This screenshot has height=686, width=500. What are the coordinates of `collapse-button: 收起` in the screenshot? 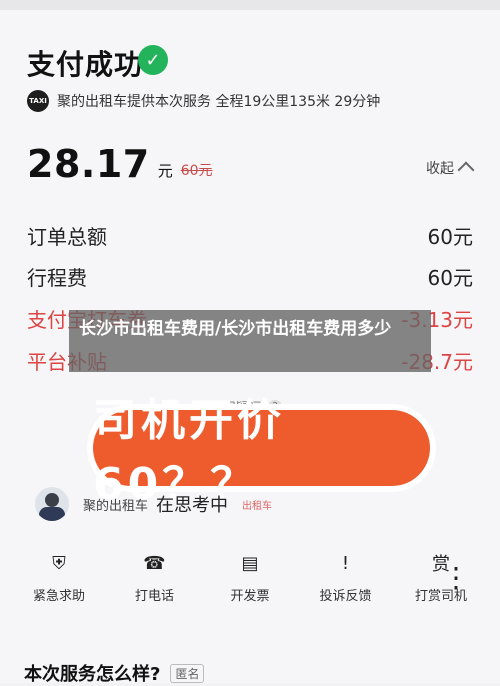 It's located at (450, 168).